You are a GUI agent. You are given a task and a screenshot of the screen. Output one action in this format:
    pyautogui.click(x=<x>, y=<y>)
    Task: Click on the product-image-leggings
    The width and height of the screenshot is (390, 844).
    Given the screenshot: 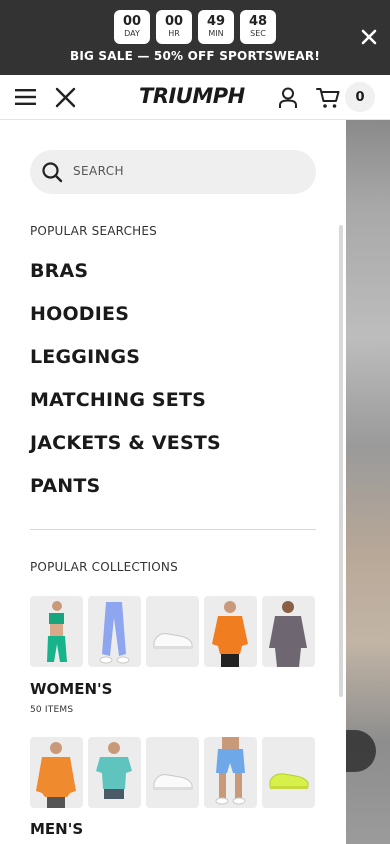 What is the action you would take?
    pyautogui.click(x=114, y=631)
    